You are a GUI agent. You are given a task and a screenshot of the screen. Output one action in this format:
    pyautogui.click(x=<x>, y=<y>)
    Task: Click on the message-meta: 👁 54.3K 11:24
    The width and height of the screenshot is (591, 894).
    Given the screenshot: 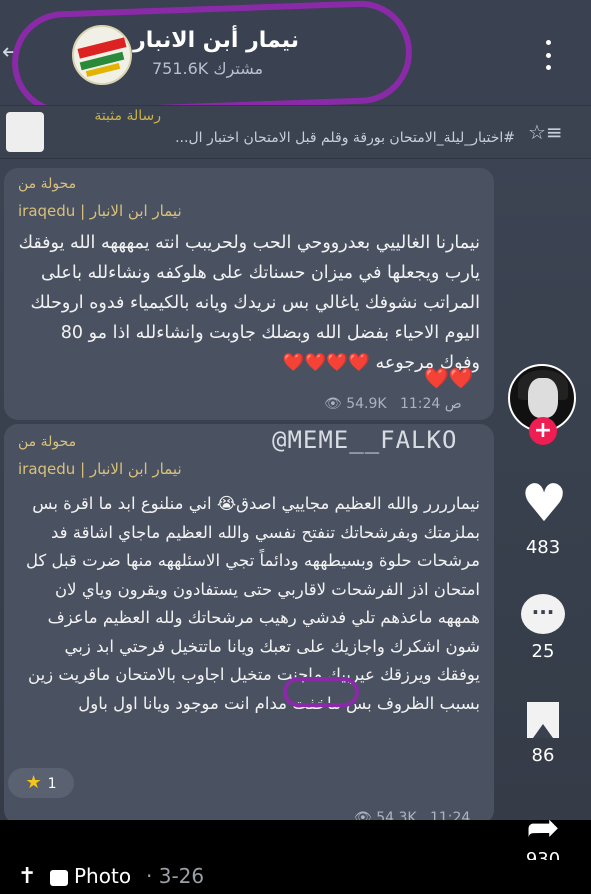 What is the action you would take?
    pyautogui.click(x=412, y=815)
    